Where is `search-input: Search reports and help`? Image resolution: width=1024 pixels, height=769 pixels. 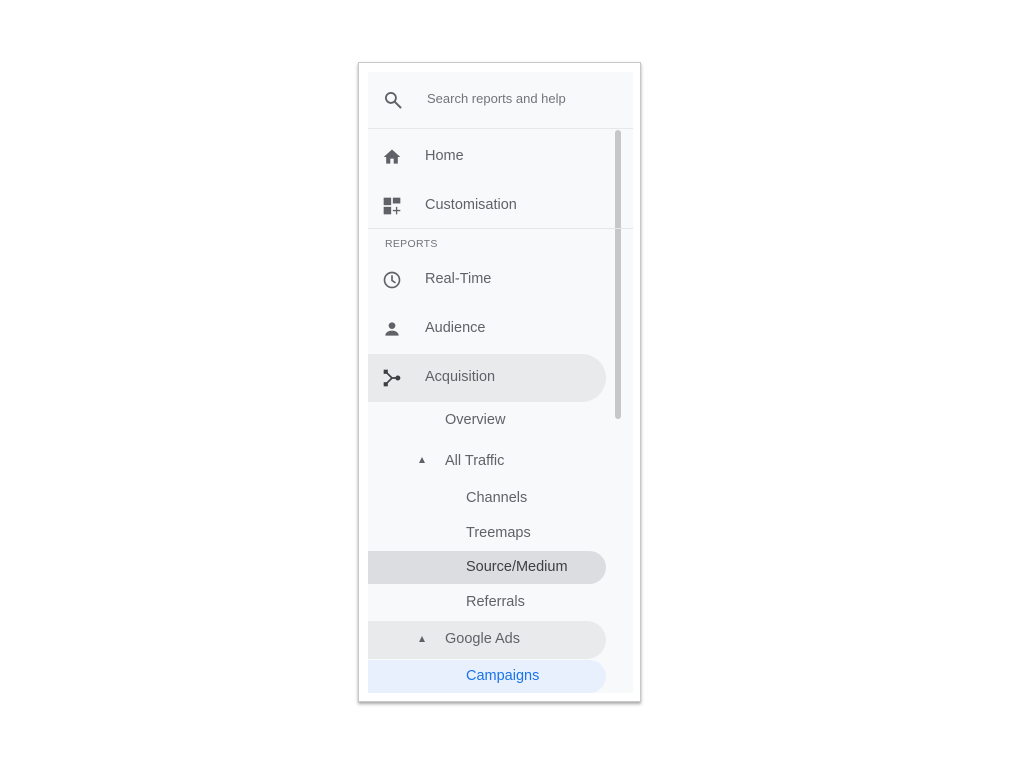
search-input: Search reports and help is located at coordinates (496, 98).